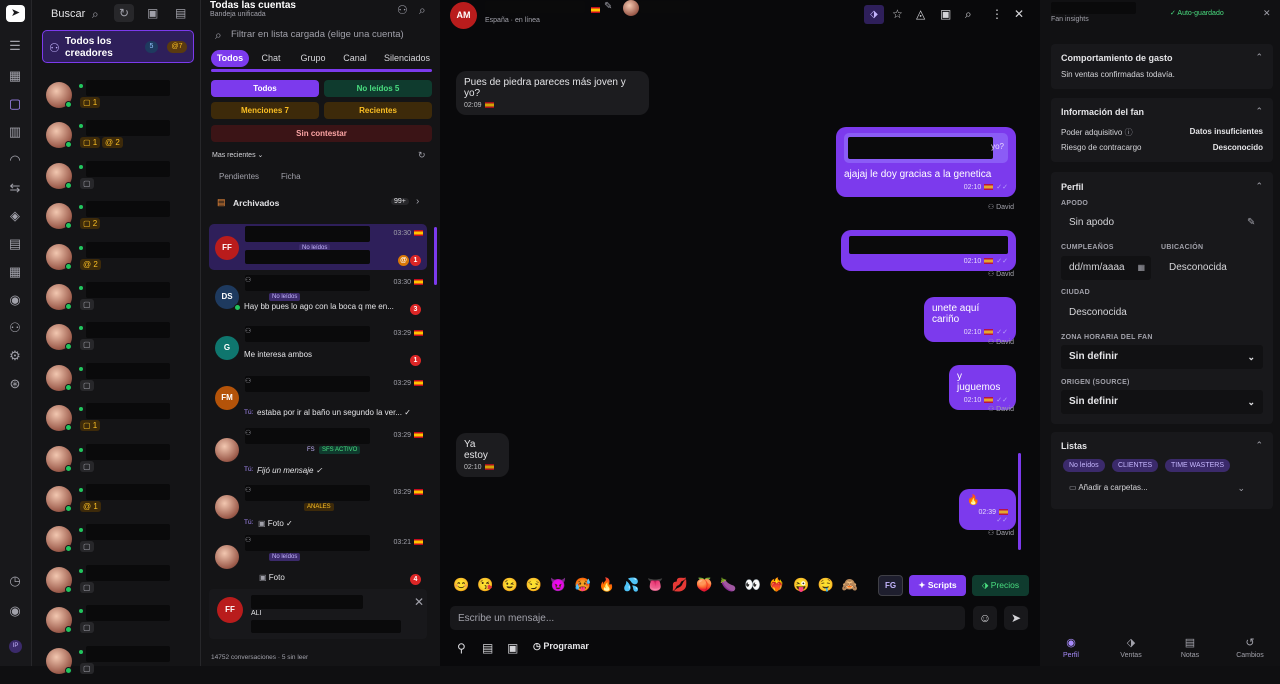  Describe the element at coordinates (1084, 465) in the screenshot. I see `tag-no-leidos: No leídos` at that location.